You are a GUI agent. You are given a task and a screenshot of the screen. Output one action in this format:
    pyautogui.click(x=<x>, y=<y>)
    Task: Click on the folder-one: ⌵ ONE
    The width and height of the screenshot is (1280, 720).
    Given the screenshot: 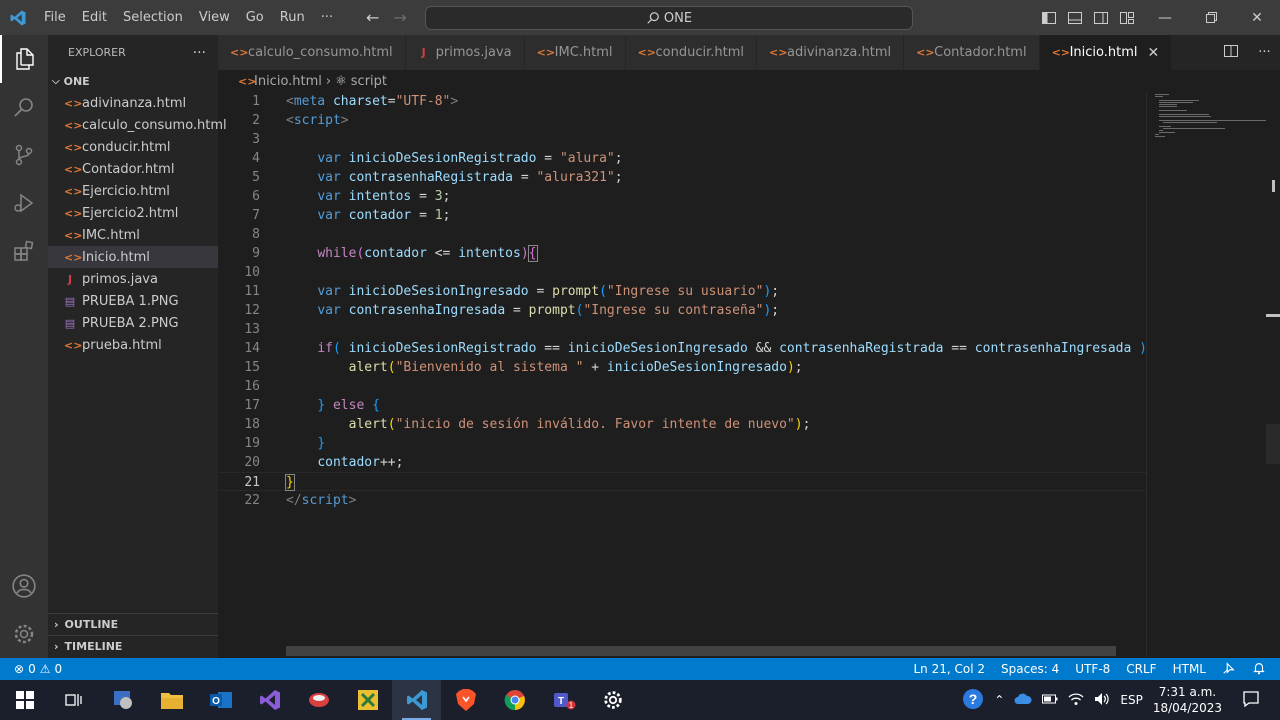 What is the action you would take?
    pyautogui.click(x=133, y=81)
    